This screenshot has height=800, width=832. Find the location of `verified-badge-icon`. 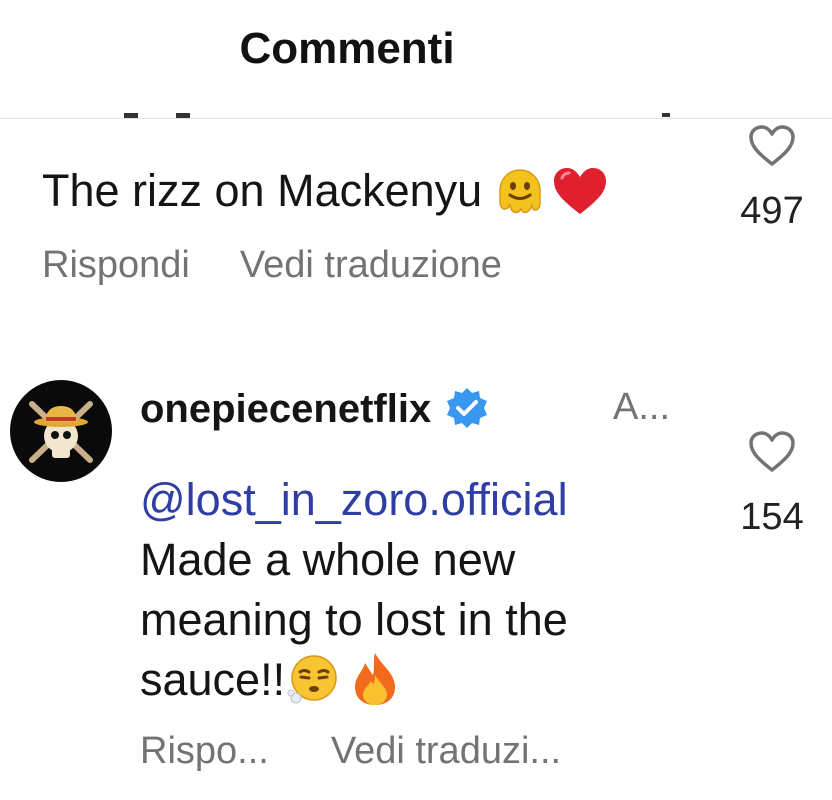

verified-badge-icon is located at coordinates (467, 408).